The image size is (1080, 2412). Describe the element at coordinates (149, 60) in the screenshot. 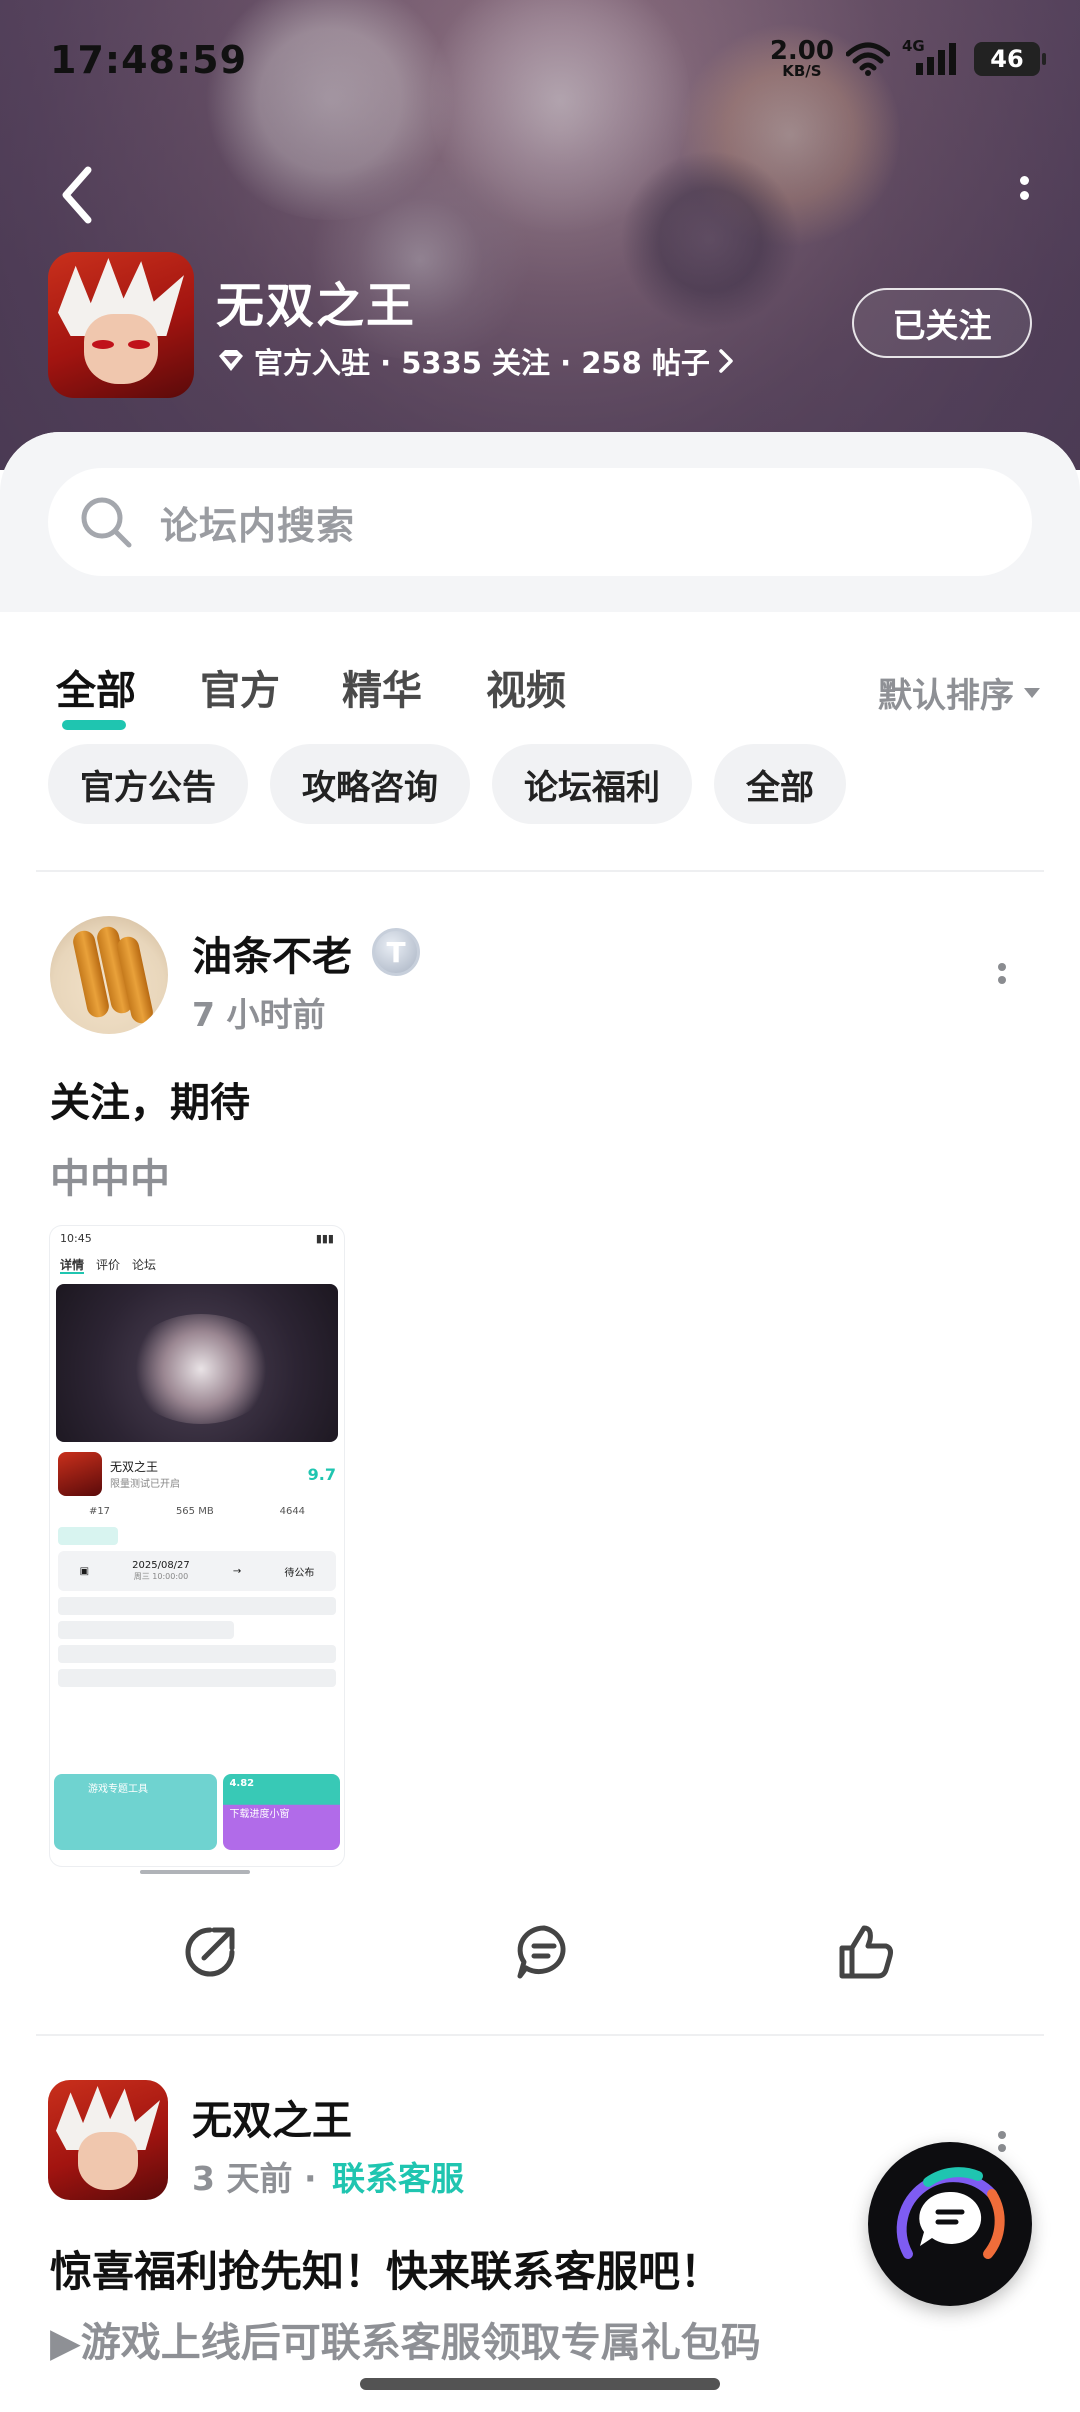

I see `status-time: 17:48:59` at that location.